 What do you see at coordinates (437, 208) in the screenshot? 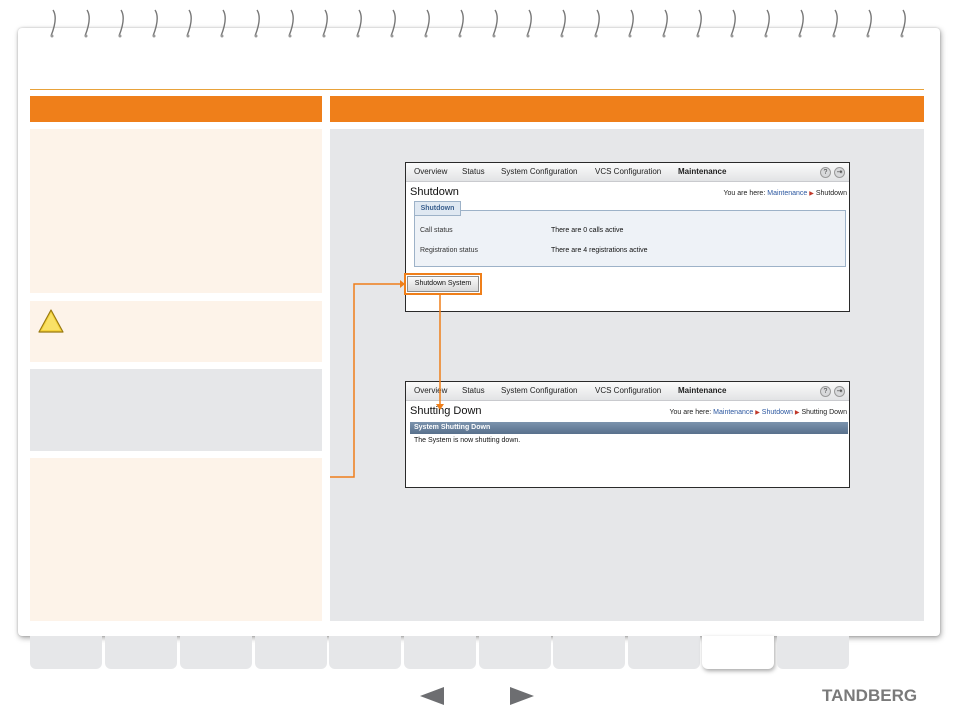
I see `tab-shutdown: Shutdown` at bounding box center [437, 208].